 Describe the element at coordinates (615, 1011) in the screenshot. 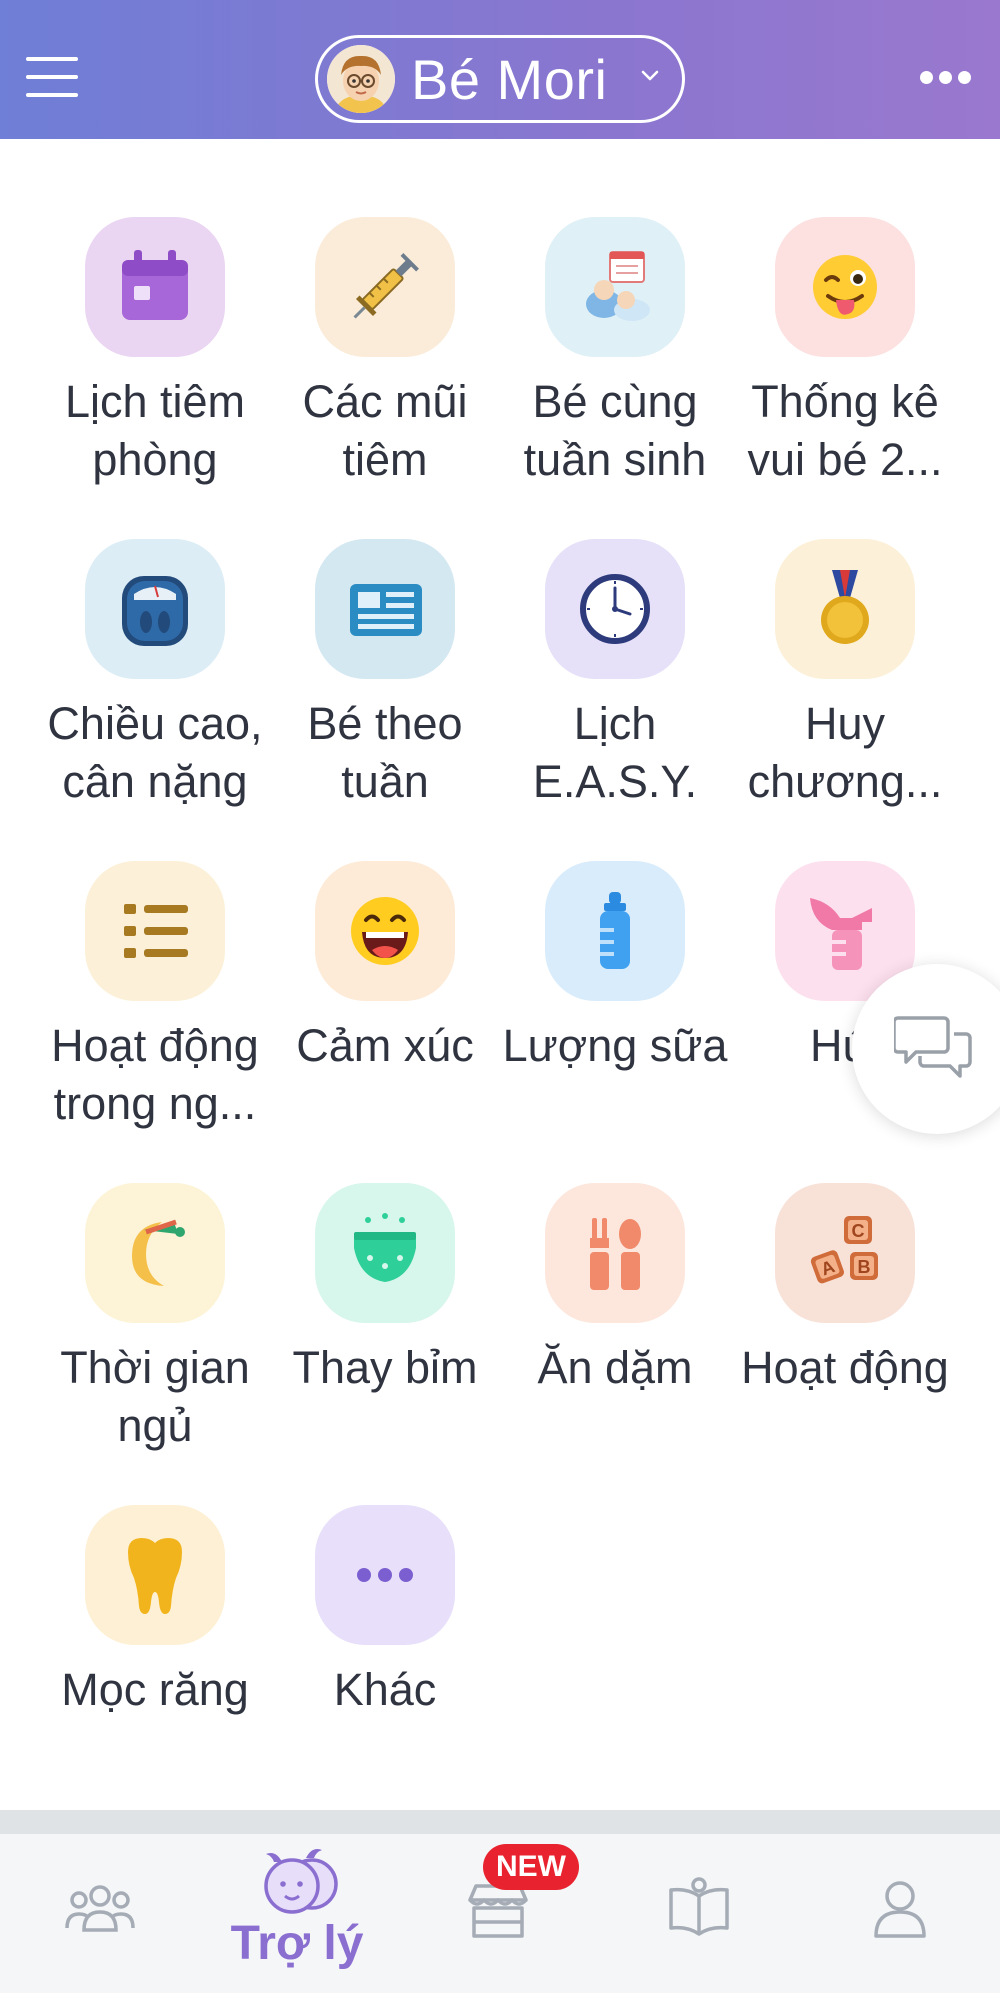

I see `tool-tile: Lượng sữa` at that location.